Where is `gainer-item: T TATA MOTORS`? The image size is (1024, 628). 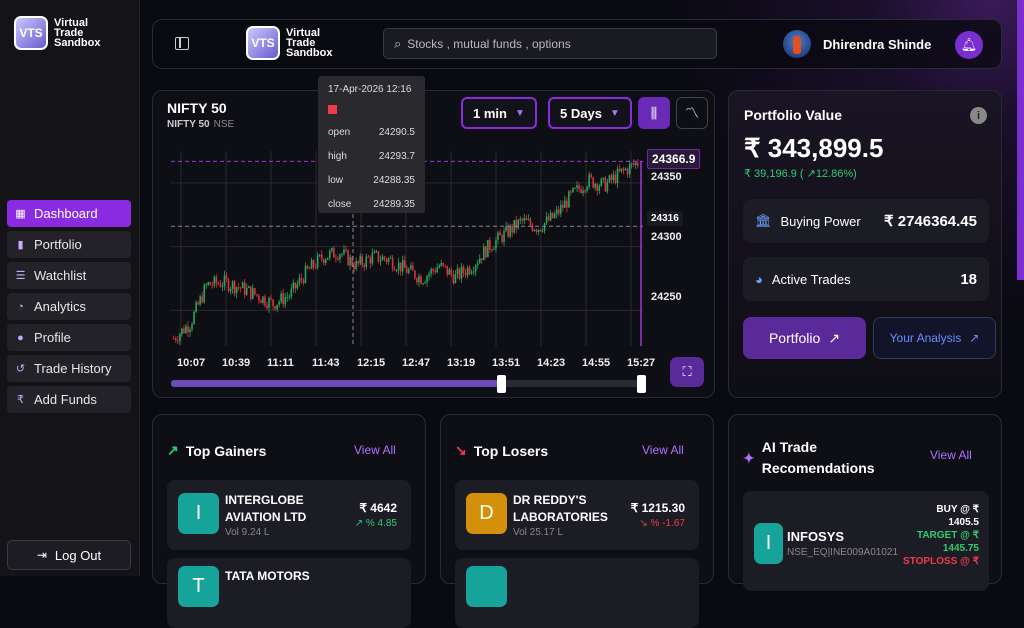 gainer-item: T TATA MOTORS is located at coordinates (289, 593).